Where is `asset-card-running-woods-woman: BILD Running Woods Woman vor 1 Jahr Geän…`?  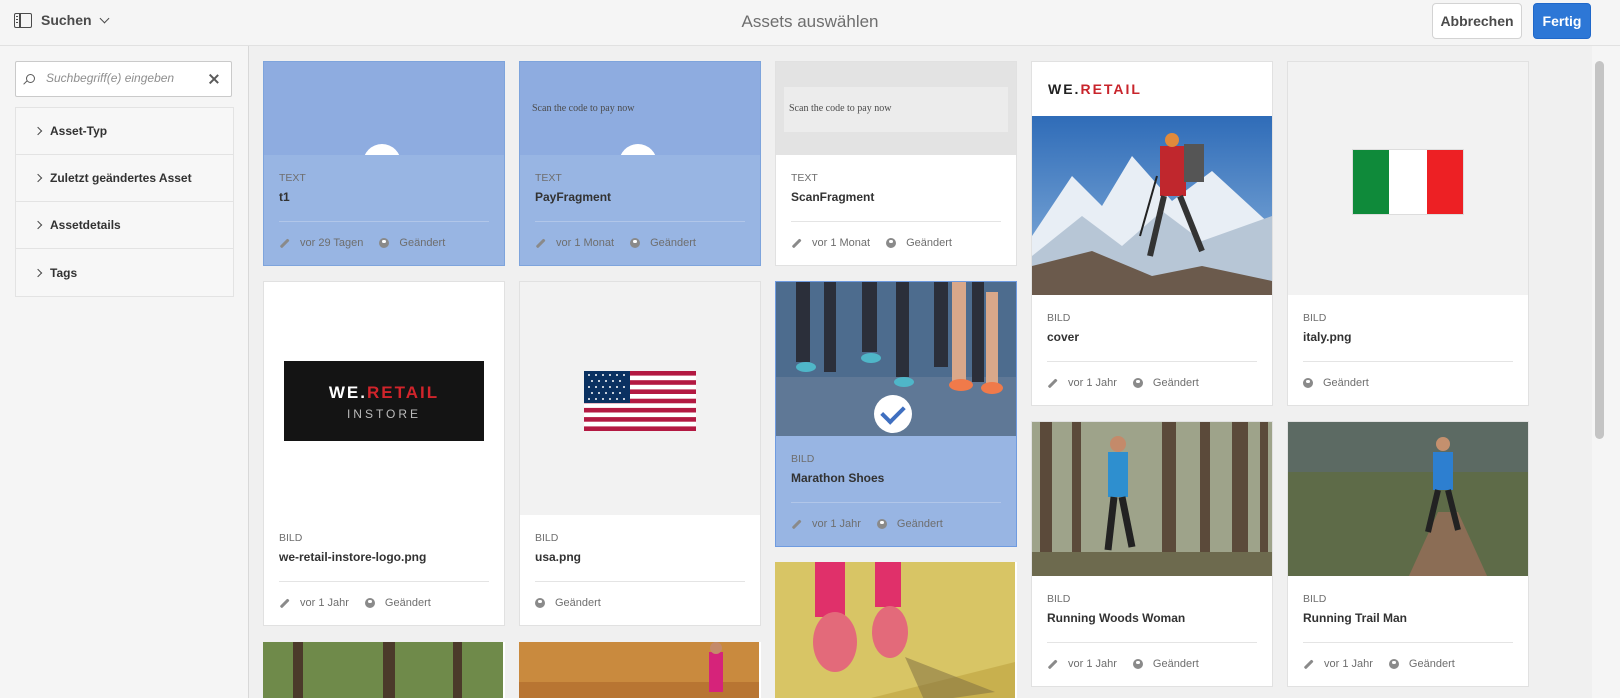 asset-card-running-woods-woman: BILD Running Woods Woman vor 1 Jahr Geän… is located at coordinates (1152, 554).